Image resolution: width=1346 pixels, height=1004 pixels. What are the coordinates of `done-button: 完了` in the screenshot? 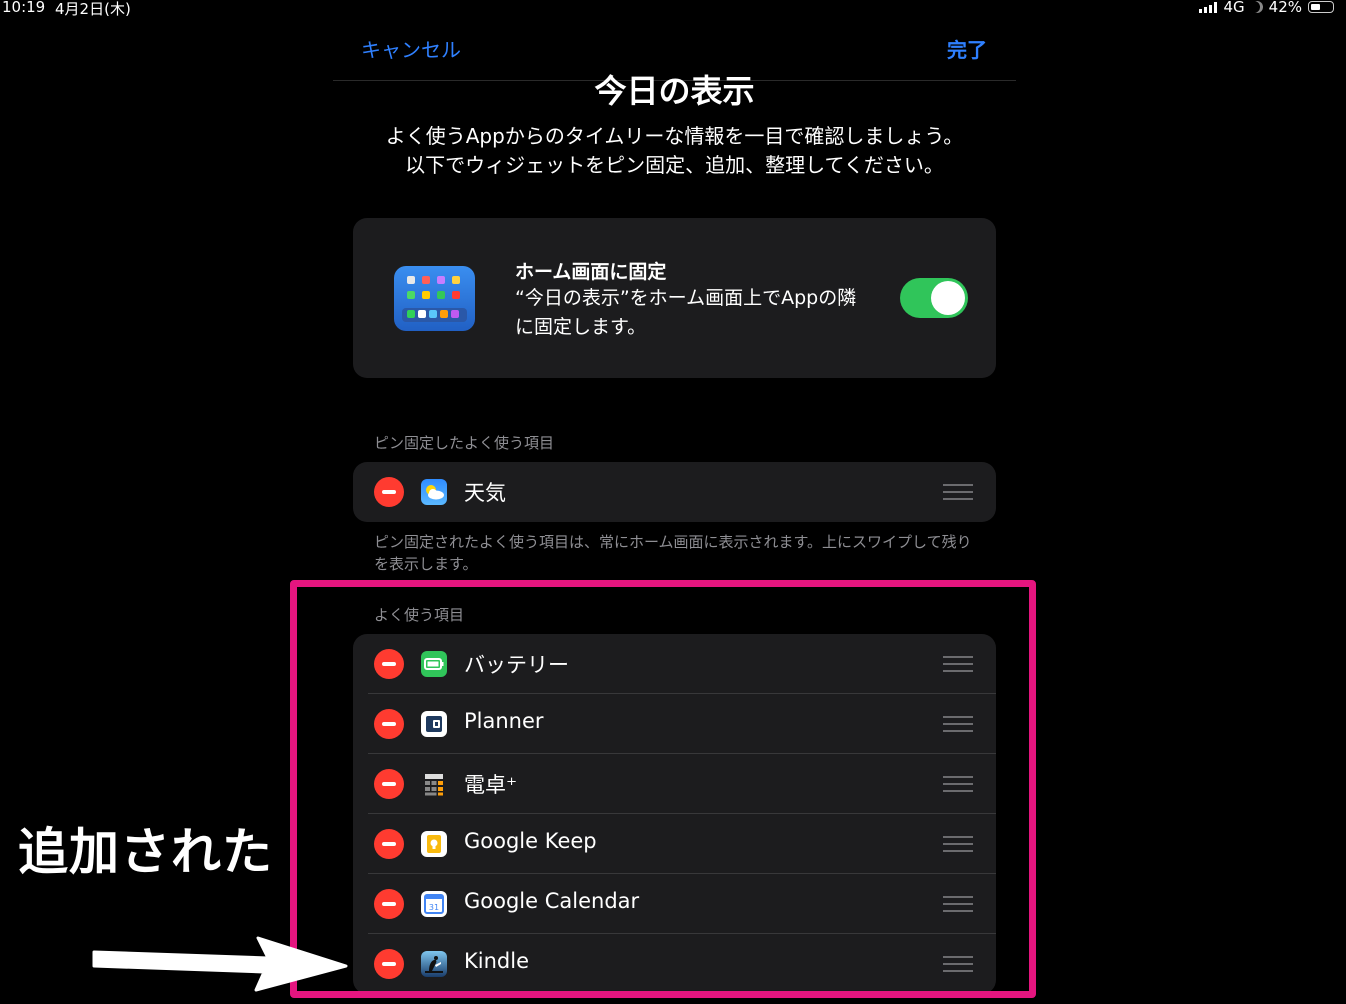 It's located at (967, 48).